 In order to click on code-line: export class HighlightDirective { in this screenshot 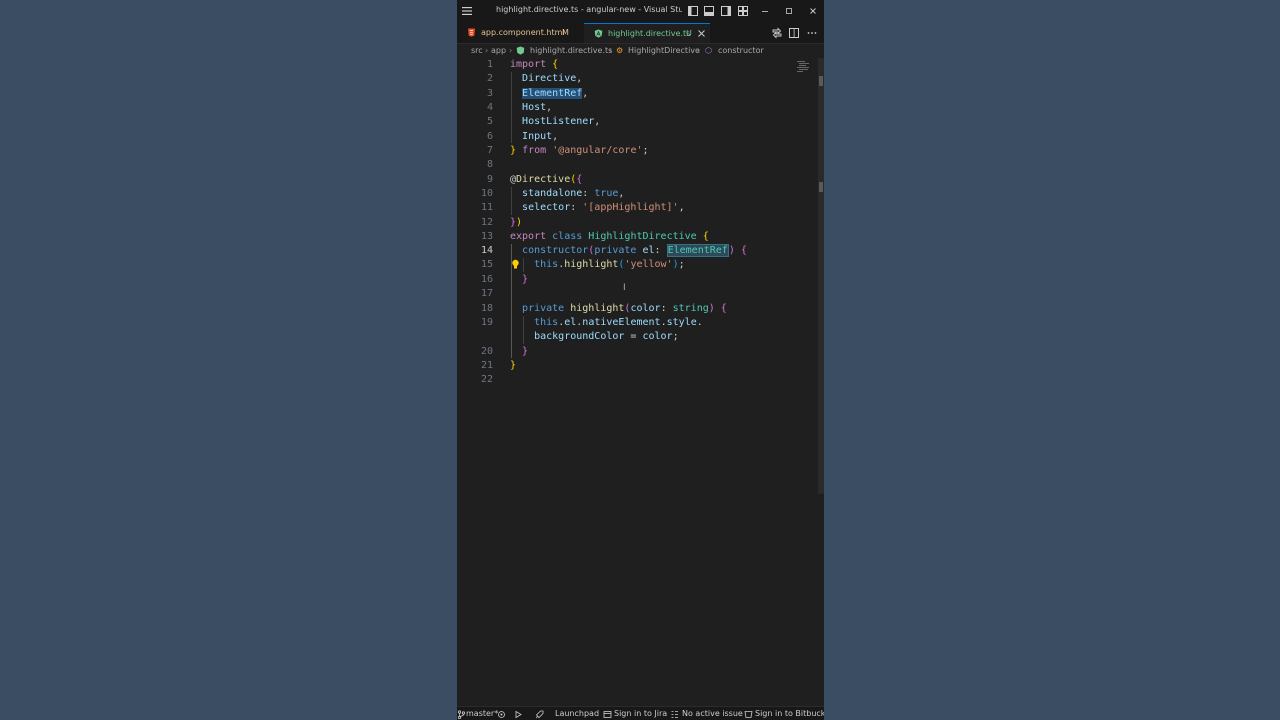, I will do `click(609, 236)`.